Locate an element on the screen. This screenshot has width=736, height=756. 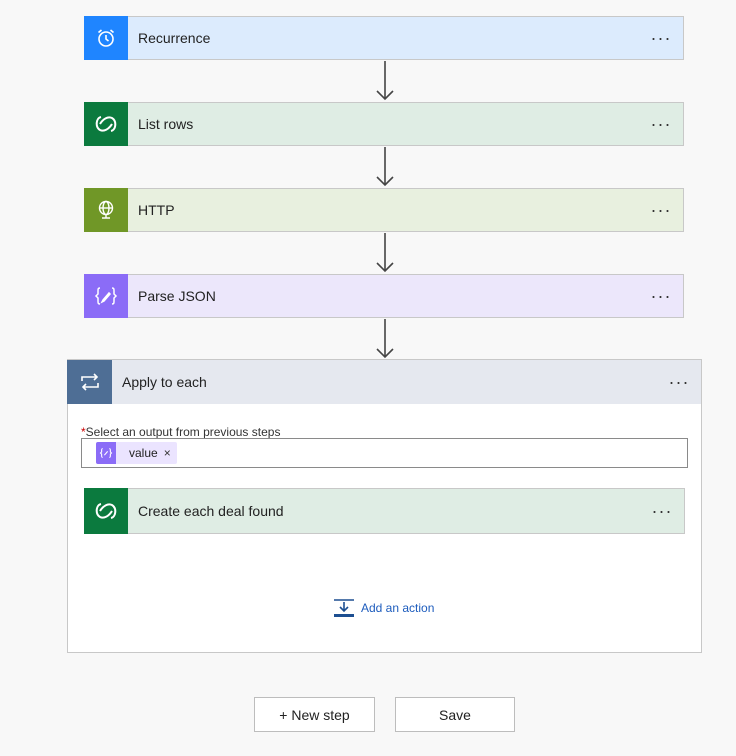
step-http: HTTP ··· is located at coordinates (384, 209).